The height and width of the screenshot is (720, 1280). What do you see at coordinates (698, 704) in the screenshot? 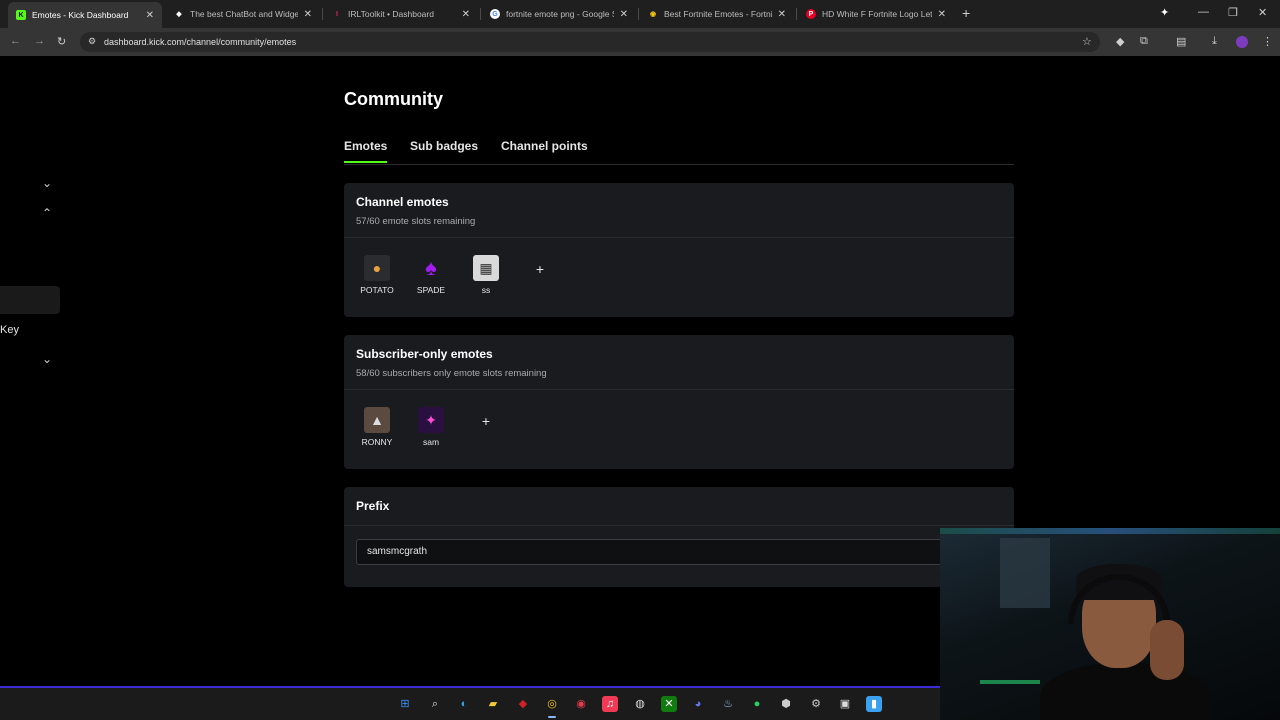
I see `discord-icon: ◕` at bounding box center [698, 704].